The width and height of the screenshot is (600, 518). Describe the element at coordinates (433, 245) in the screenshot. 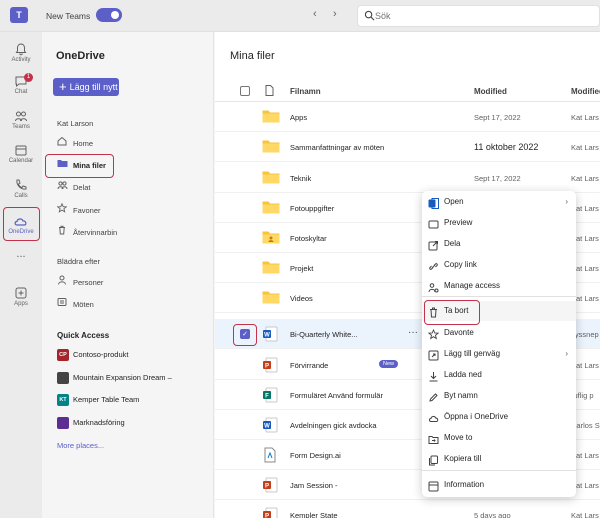

I see `share-icon` at that location.